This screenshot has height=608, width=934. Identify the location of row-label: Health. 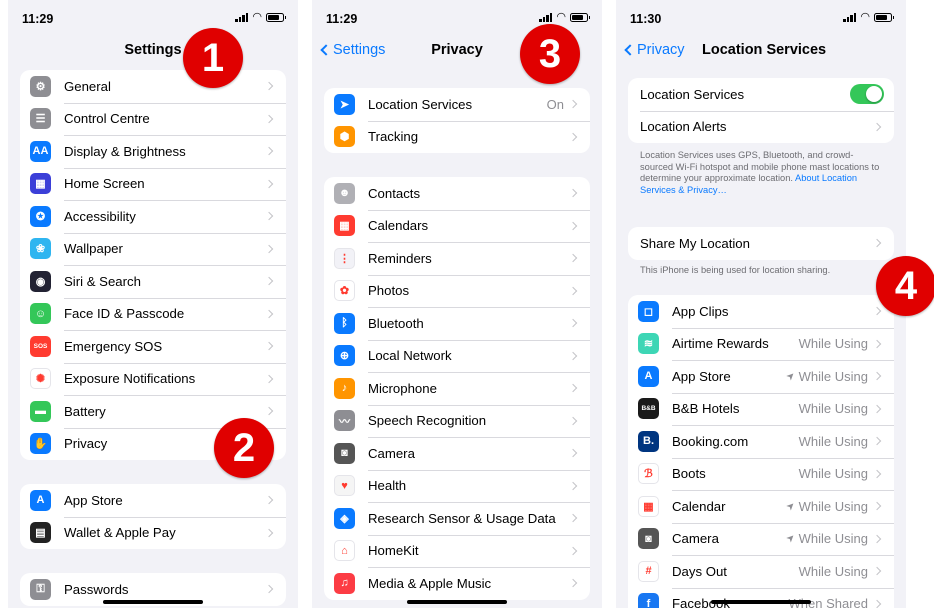
(387, 486).